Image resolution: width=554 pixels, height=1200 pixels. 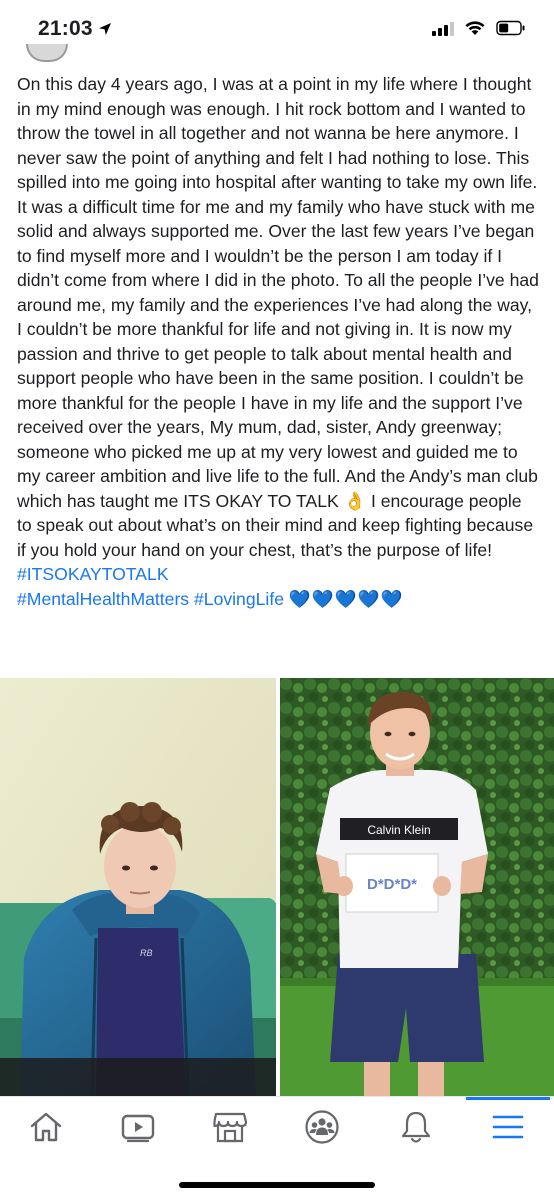 I want to click on nav-marketplace, so click(x=230, y=1127).